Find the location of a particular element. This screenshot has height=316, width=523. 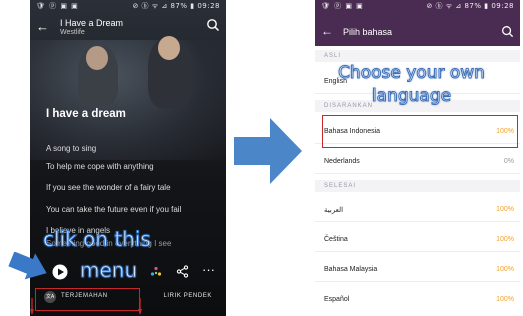

lyrics-heading: I have a dream is located at coordinates (86, 114).